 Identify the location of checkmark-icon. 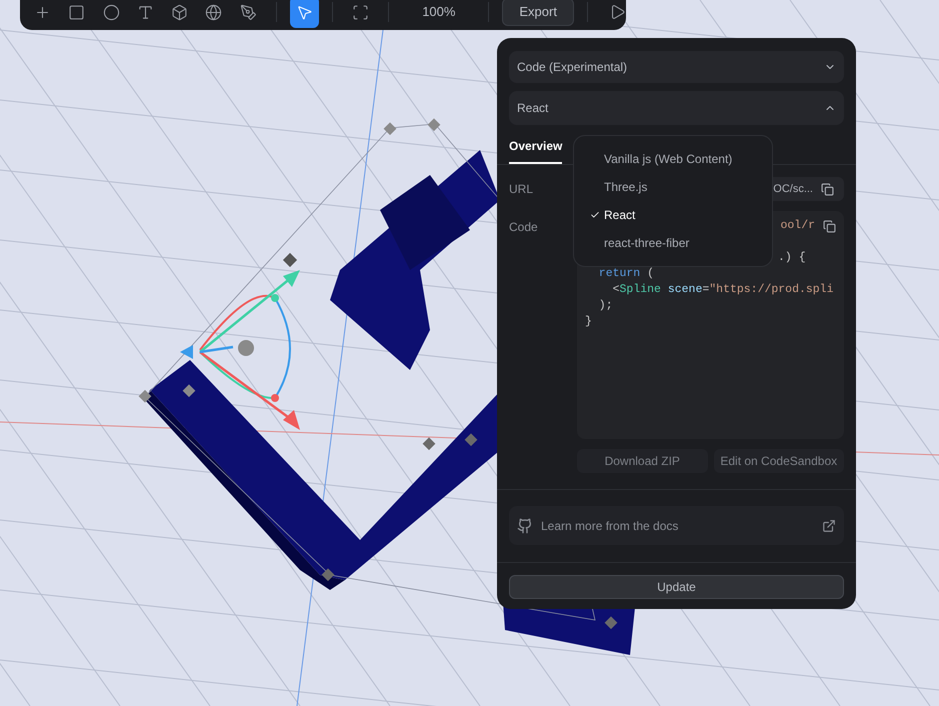
(595, 215).